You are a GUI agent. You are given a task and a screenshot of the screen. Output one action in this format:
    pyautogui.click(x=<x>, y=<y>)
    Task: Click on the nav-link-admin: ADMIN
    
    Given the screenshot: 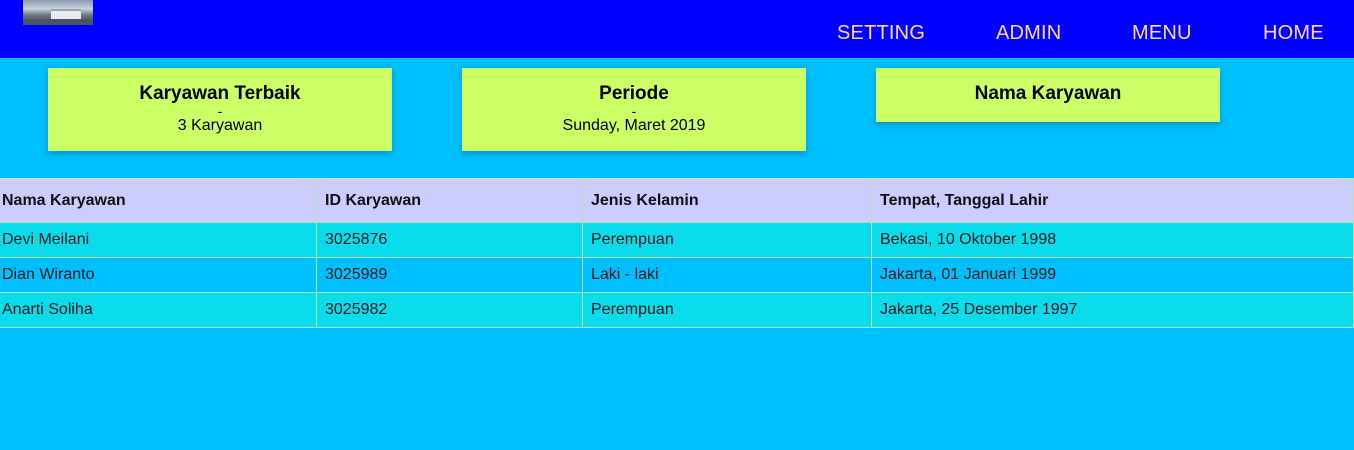 What is the action you would take?
    pyautogui.click(x=1028, y=33)
    